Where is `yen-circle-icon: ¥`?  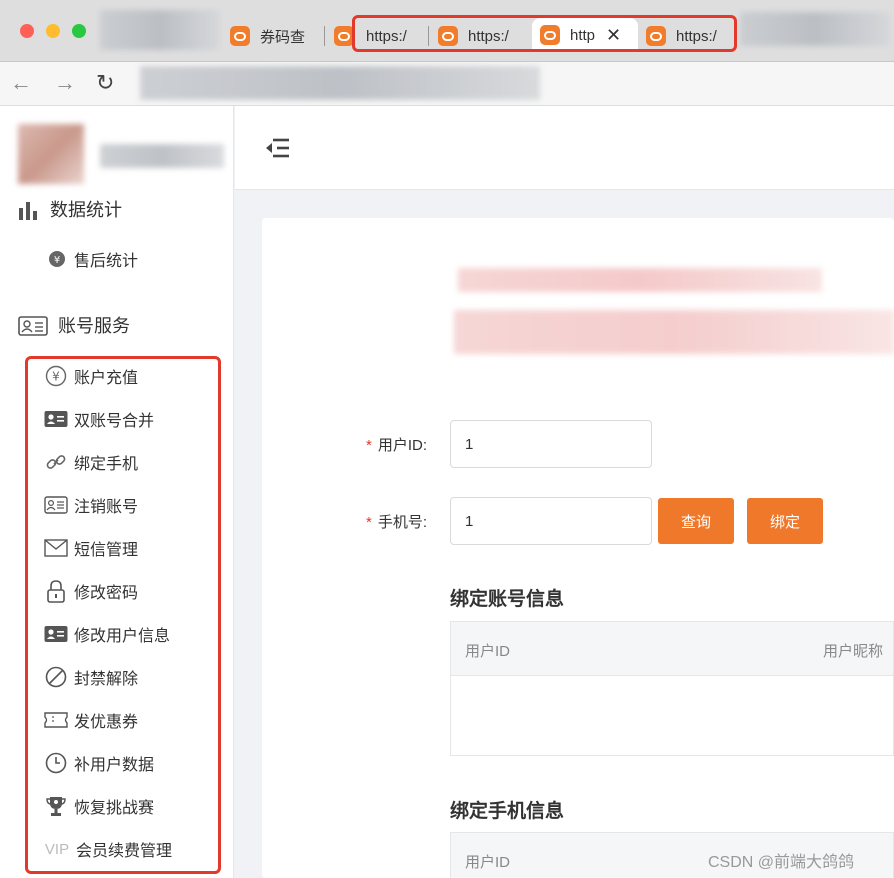
yen-circle-icon: ¥ is located at coordinates (56, 376).